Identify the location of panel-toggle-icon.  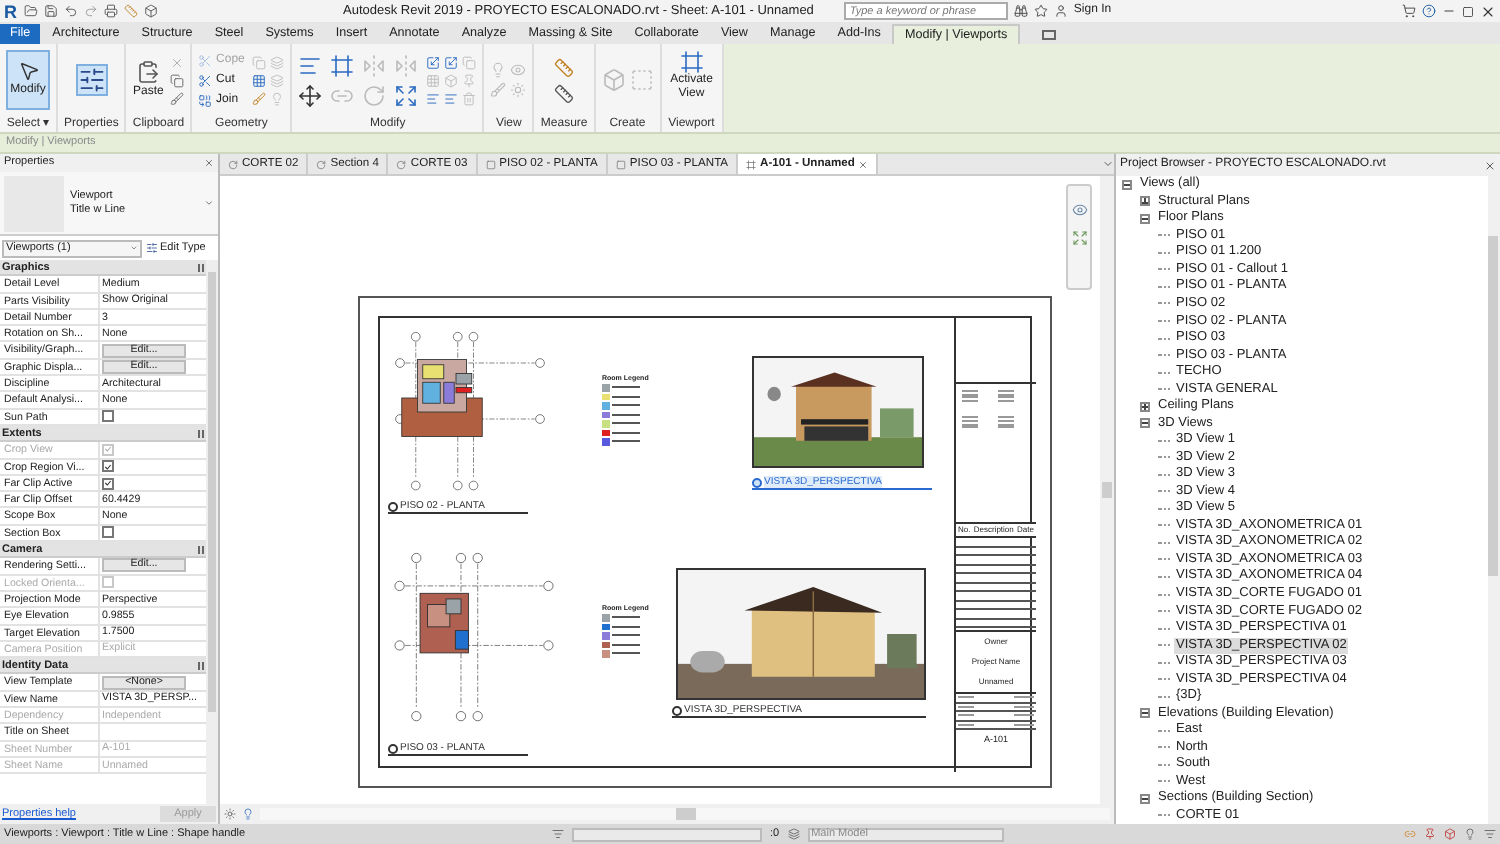
(1048, 35).